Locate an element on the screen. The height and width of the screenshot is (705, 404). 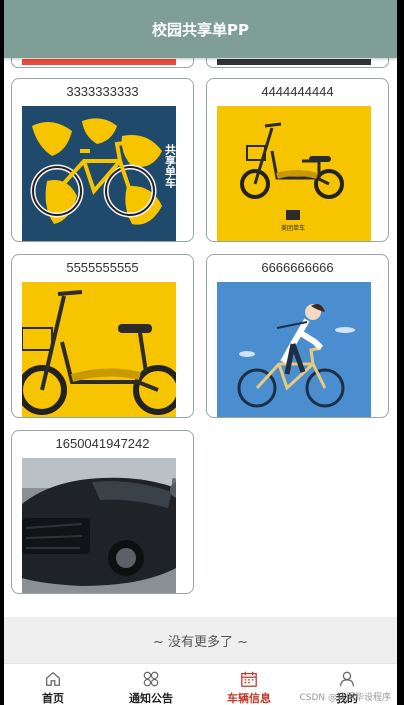
scooter-image-caption: 美团单车 is located at coordinates (293, 228).